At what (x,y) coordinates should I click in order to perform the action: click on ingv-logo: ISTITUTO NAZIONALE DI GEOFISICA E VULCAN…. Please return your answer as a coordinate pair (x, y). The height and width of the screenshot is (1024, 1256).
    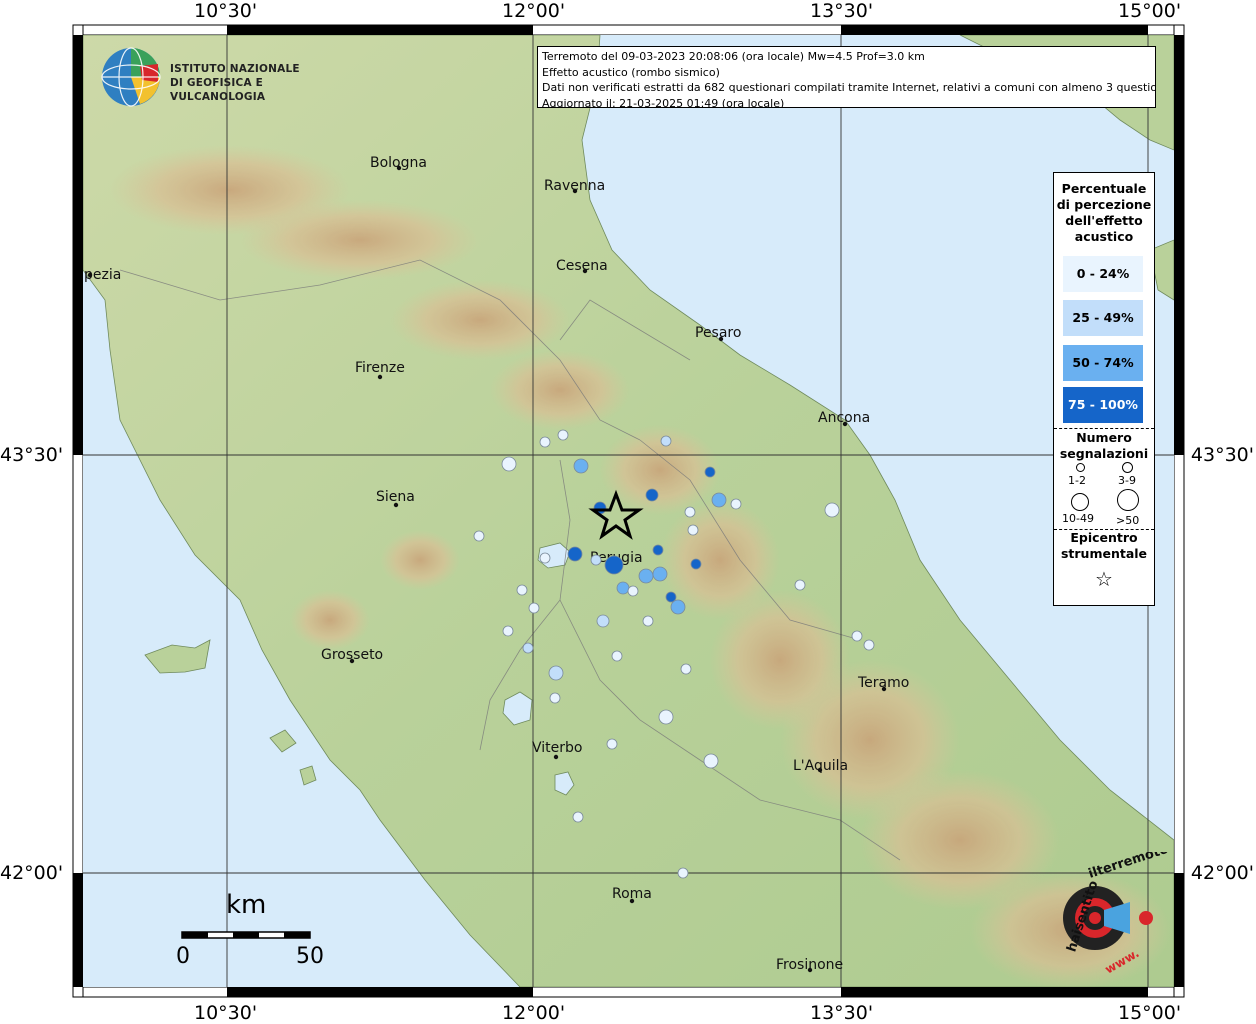
    Looking at the image, I should click on (220, 78).